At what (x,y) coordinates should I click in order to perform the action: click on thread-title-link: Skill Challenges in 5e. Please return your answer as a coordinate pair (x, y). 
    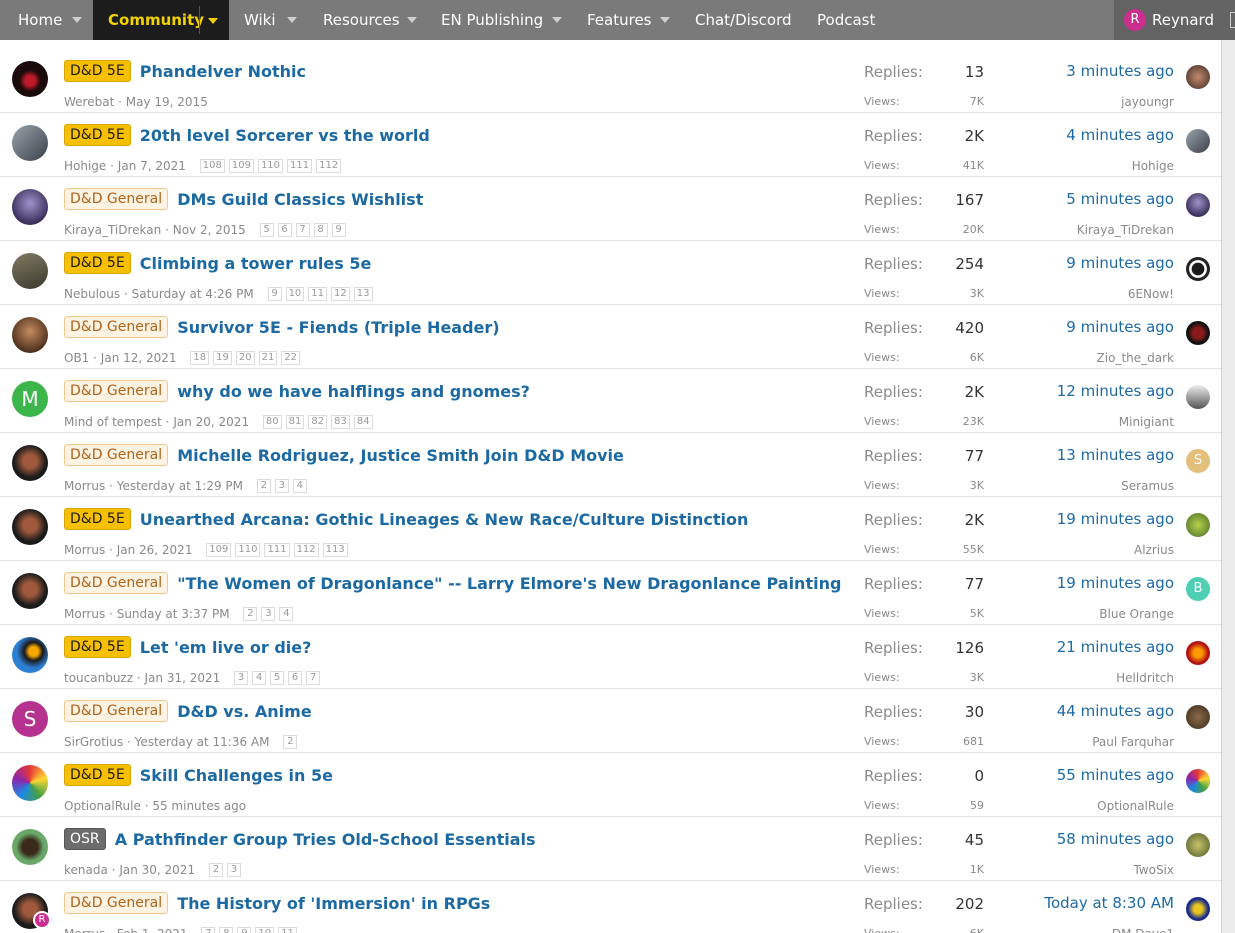
    Looking at the image, I should click on (236, 775).